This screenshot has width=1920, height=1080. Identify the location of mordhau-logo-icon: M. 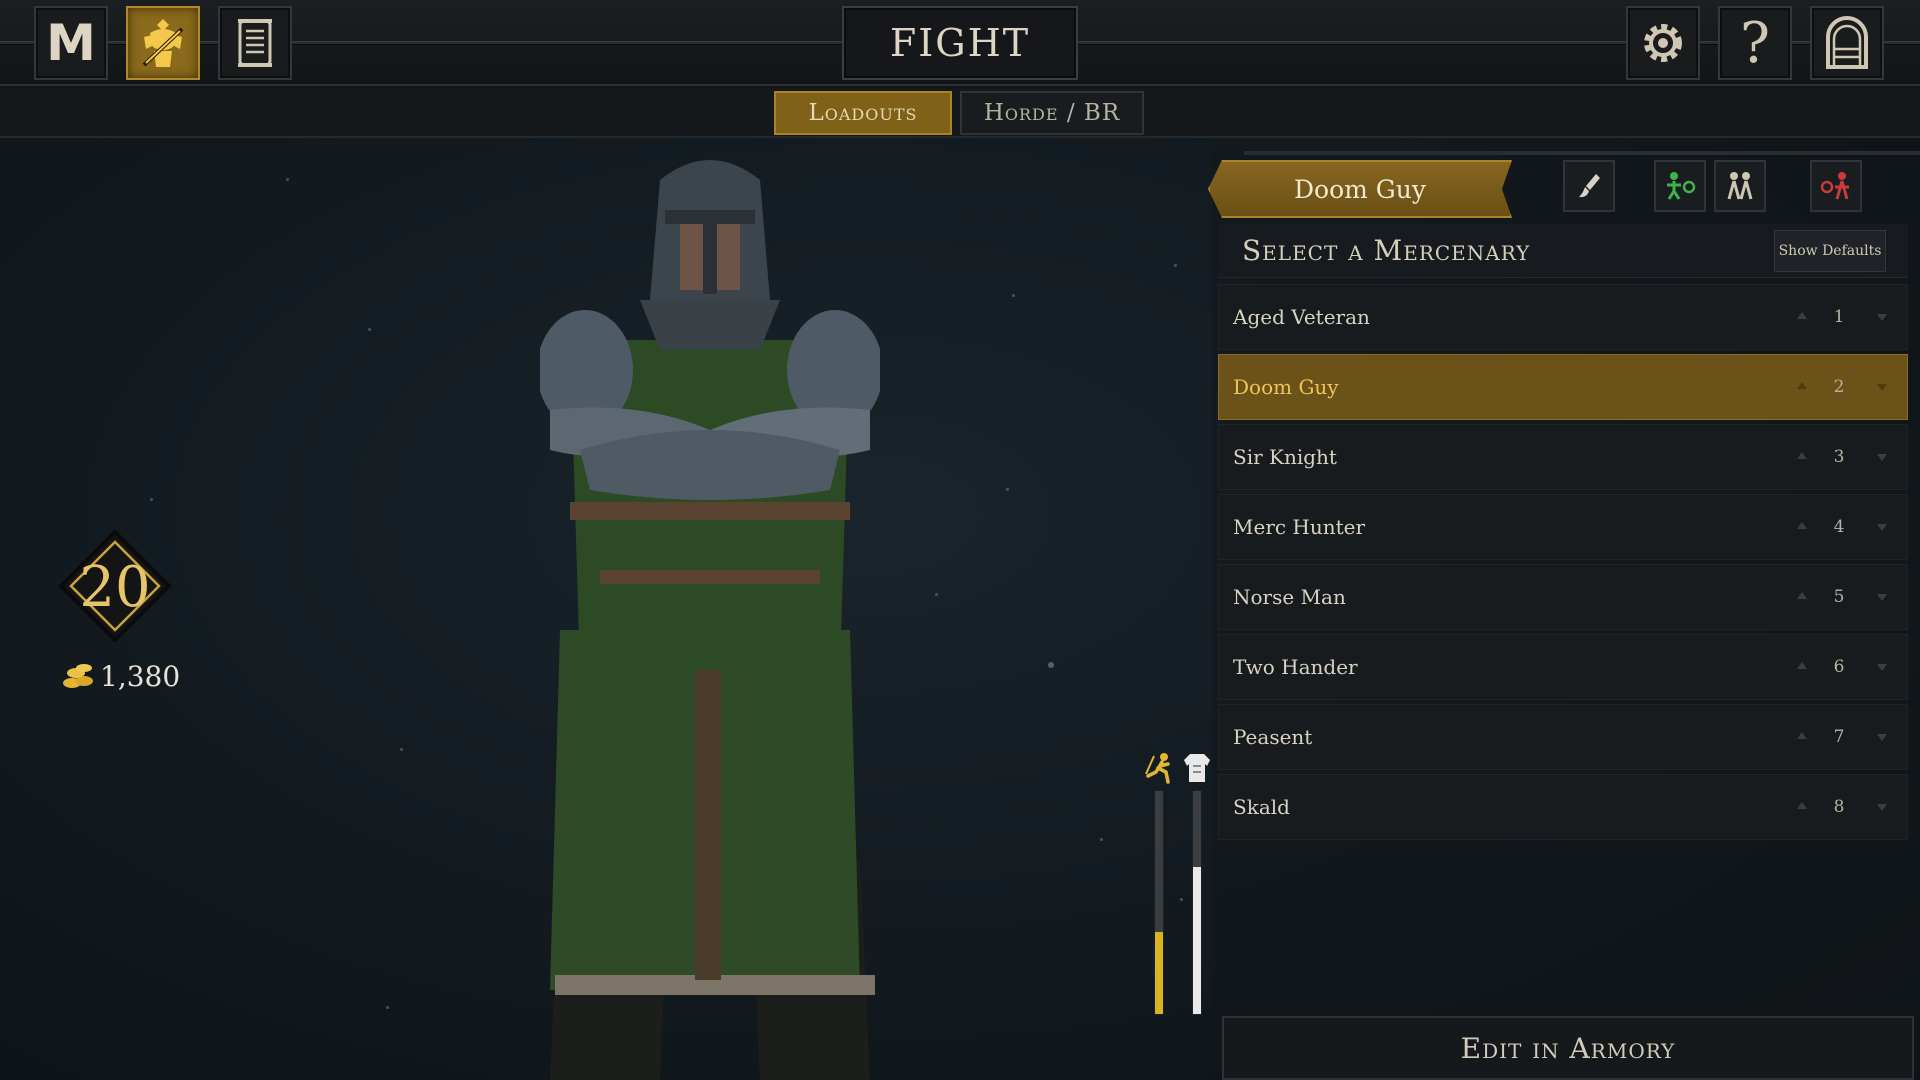
(71, 43).